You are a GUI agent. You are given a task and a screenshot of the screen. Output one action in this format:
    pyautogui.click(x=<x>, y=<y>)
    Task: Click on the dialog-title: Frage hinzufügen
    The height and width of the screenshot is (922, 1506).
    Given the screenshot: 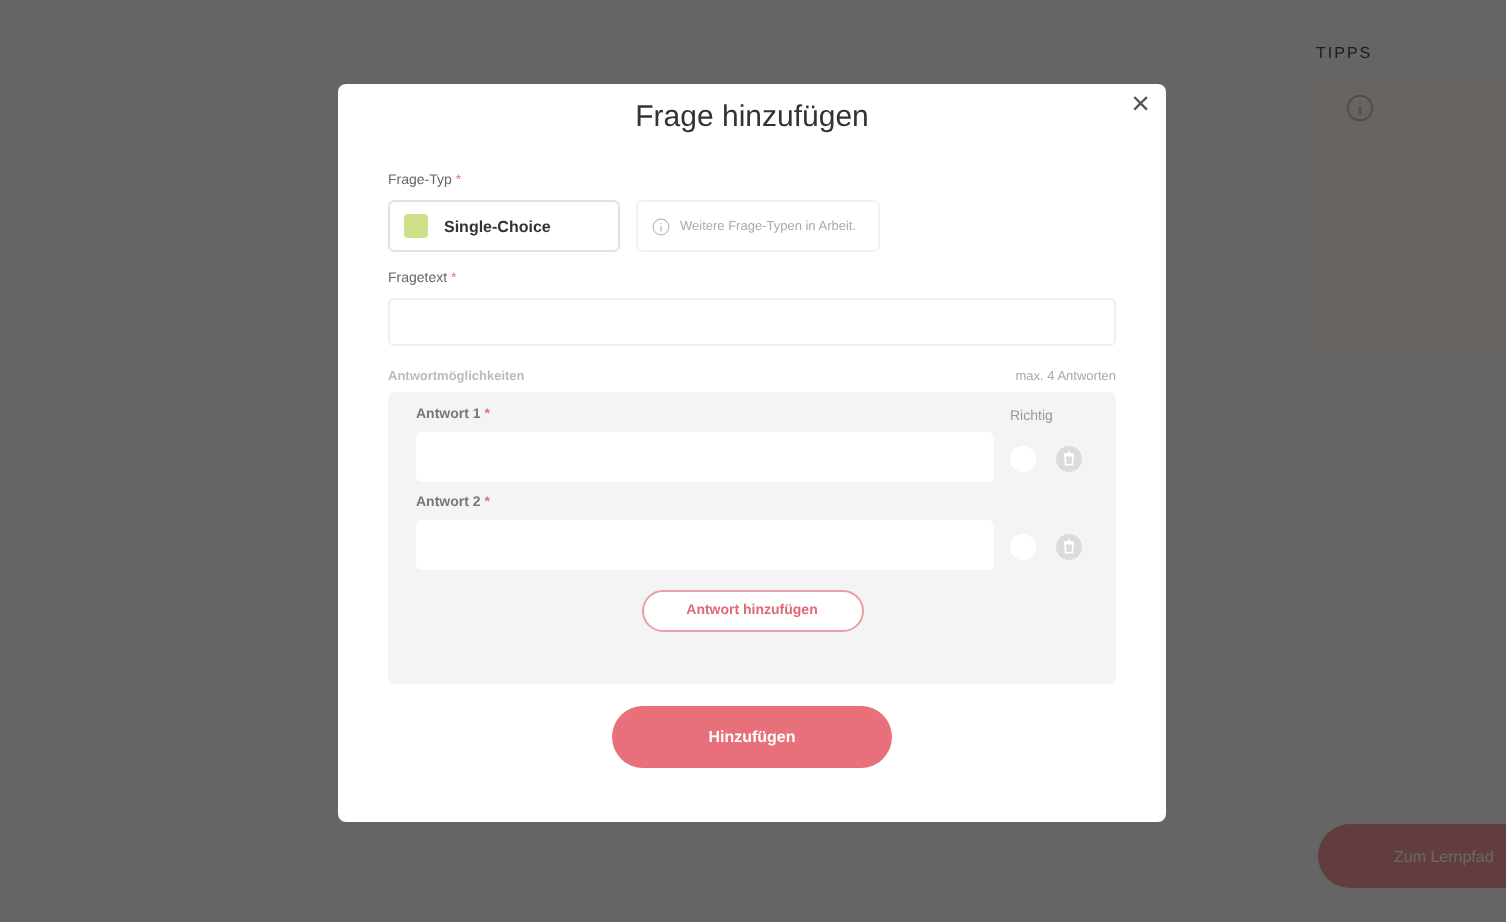 What is the action you would take?
    pyautogui.click(x=752, y=117)
    